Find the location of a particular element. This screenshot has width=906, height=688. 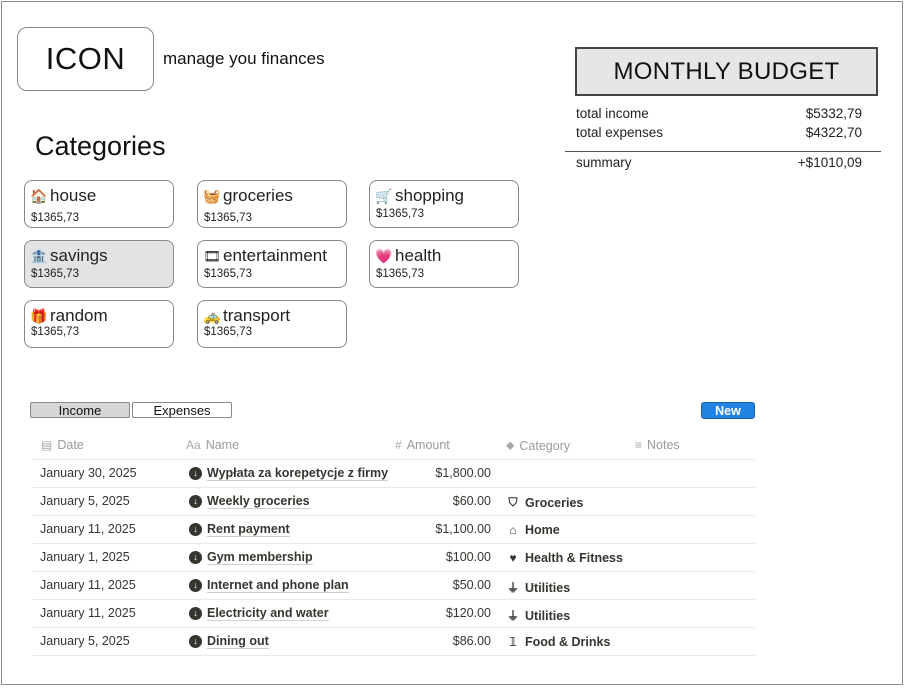

category-label: random is located at coordinates (79, 315).